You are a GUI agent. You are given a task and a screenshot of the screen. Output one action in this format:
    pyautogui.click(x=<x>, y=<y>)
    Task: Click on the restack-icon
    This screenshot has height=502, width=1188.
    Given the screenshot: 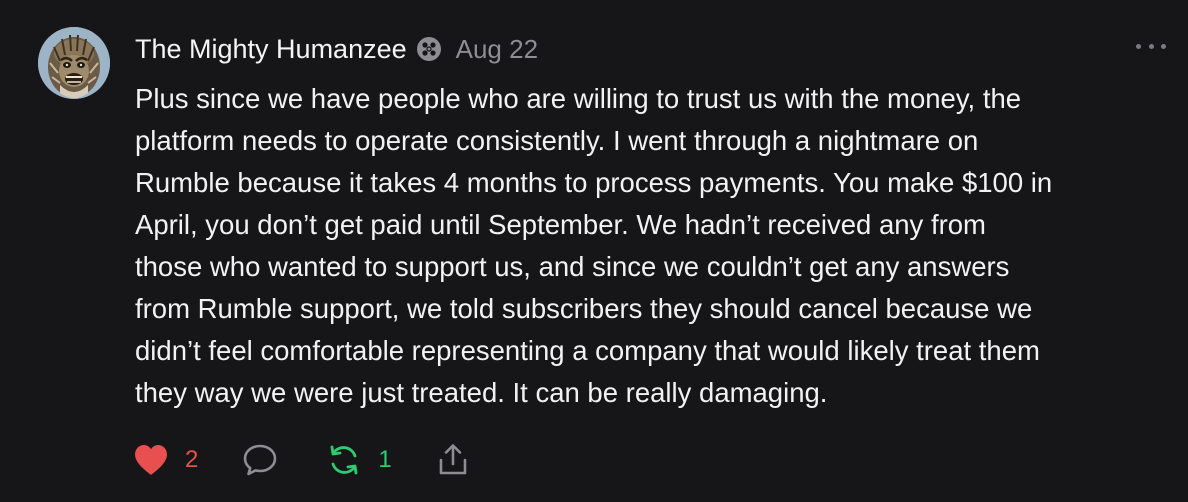 What is the action you would take?
    pyautogui.click(x=344, y=460)
    